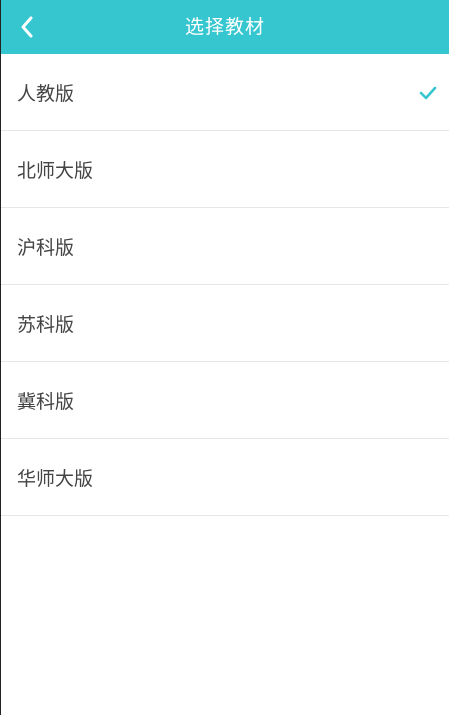 Image resolution: width=449 pixels, height=715 pixels. What do you see at coordinates (55, 171) in the screenshot?
I see `textbook-item-label: 北师大版` at bounding box center [55, 171].